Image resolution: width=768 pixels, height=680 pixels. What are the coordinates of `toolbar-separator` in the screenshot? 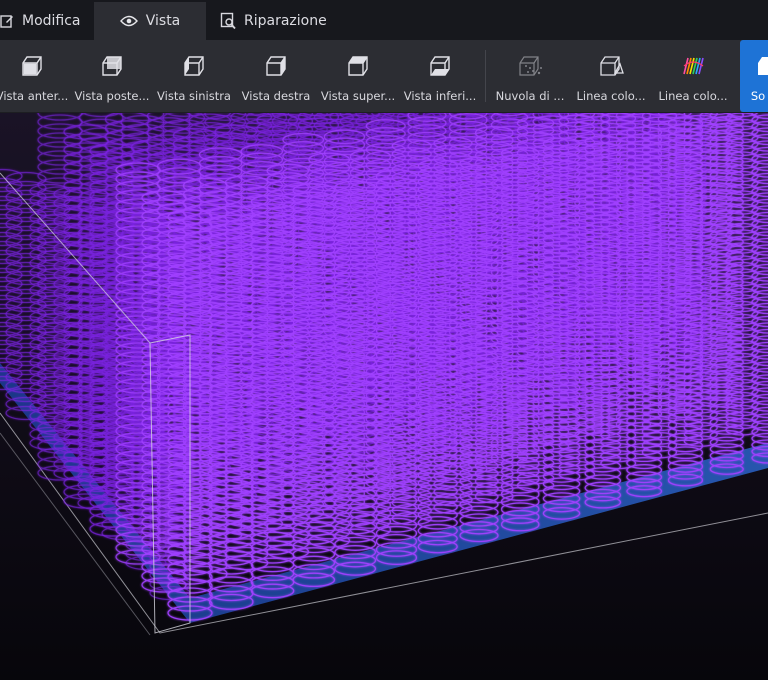 It's located at (485, 76).